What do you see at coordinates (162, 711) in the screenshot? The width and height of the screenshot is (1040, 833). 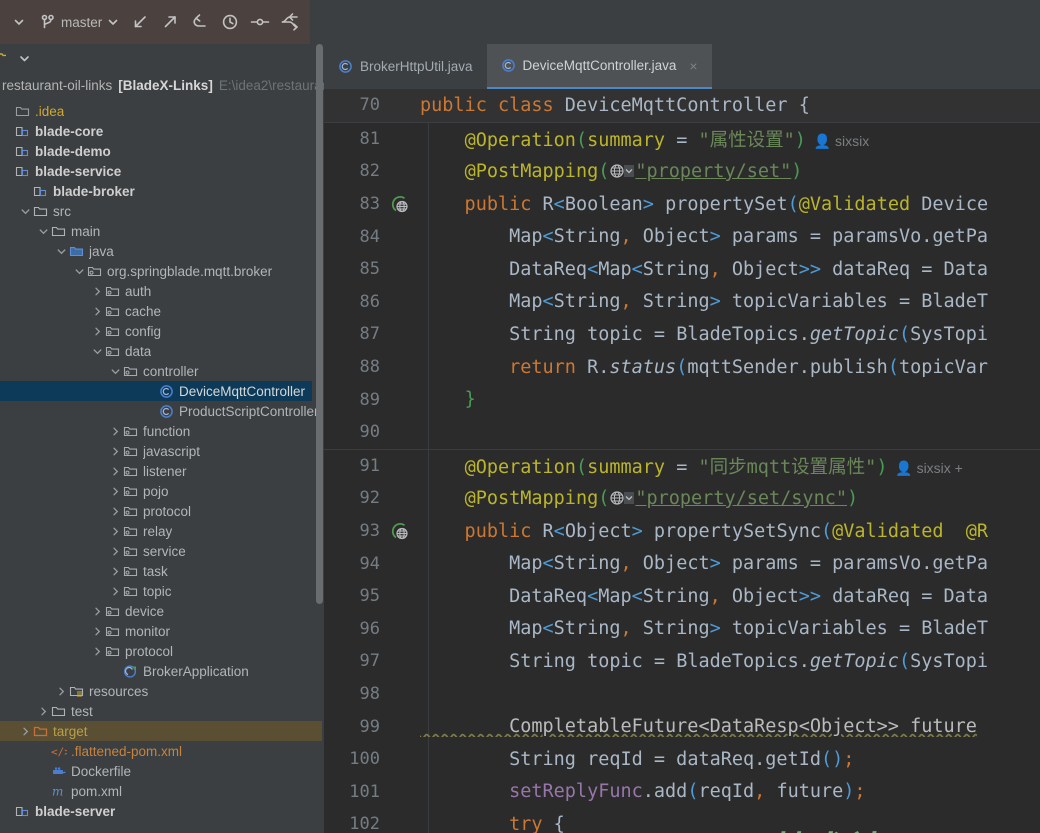 I see `tree-item-test: test` at bounding box center [162, 711].